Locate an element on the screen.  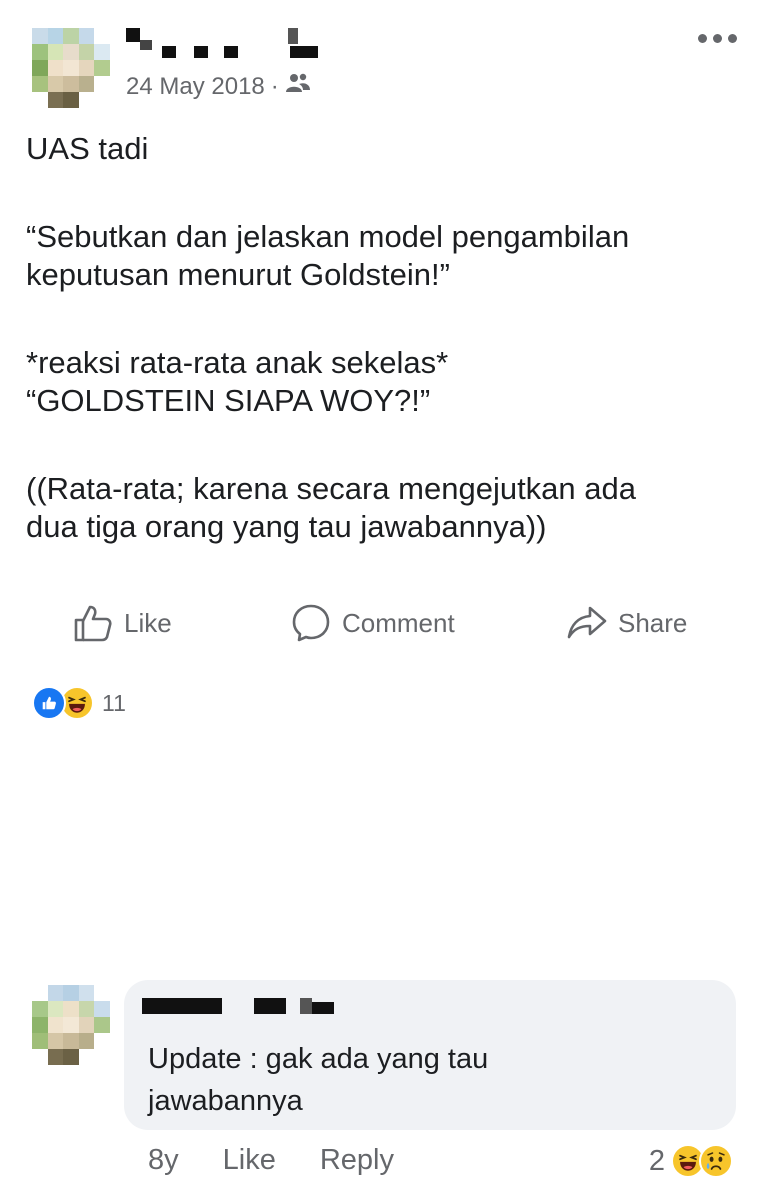
more-options-icon is located at coordinates (717, 38).